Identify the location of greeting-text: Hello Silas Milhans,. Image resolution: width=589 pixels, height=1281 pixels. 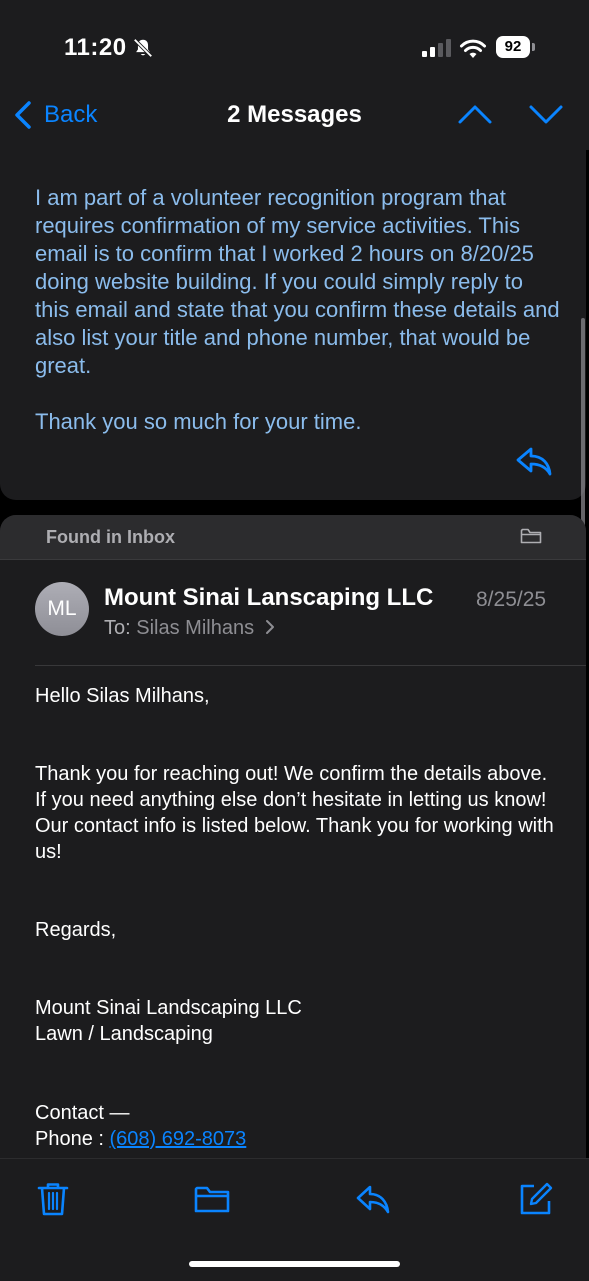
(122, 696).